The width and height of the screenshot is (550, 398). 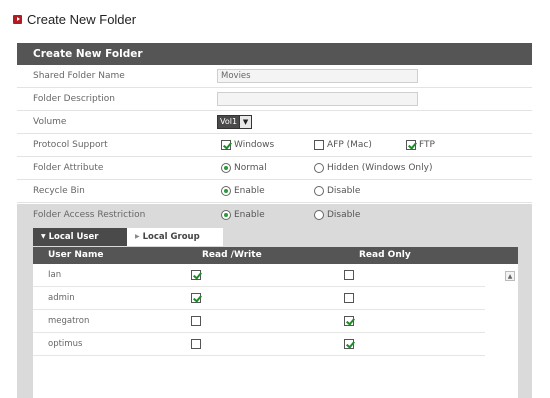 I want to click on attribute-hidden-radio, so click(x=319, y=168).